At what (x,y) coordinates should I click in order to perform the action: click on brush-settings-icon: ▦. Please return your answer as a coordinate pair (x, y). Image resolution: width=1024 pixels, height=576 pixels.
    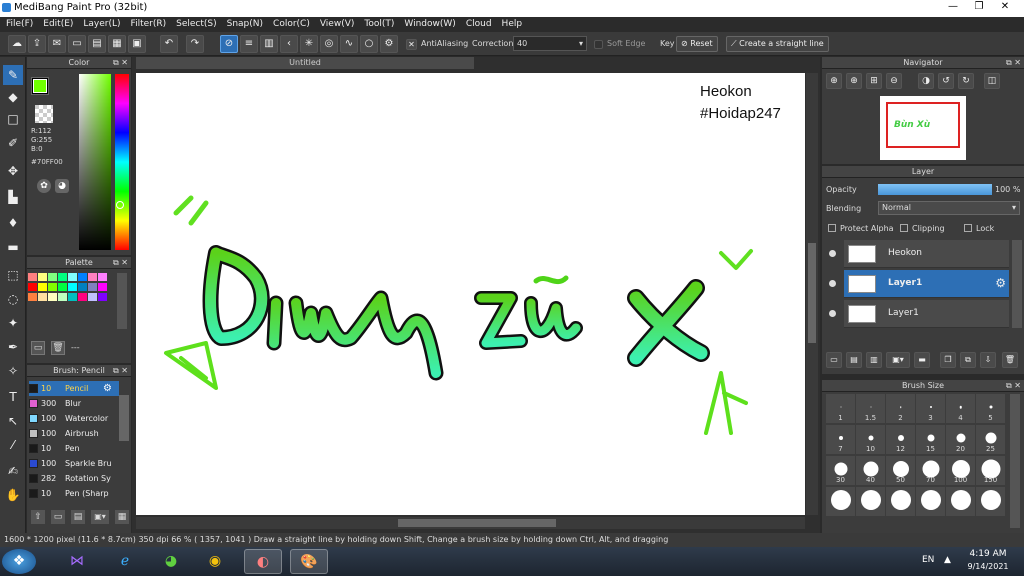
    Looking at the image, I should click on (122, 517).